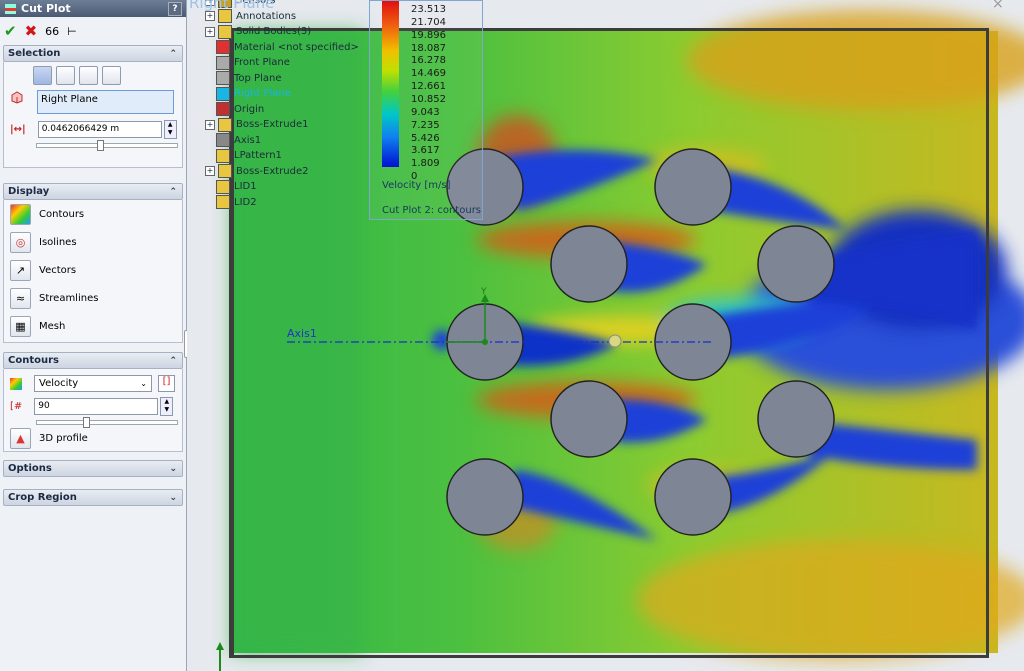 The width and height of the screenshot is (1024, 671). Describe the element at coordinates (175, 8) in the screenshot. I see `help-button: ?` at that location.